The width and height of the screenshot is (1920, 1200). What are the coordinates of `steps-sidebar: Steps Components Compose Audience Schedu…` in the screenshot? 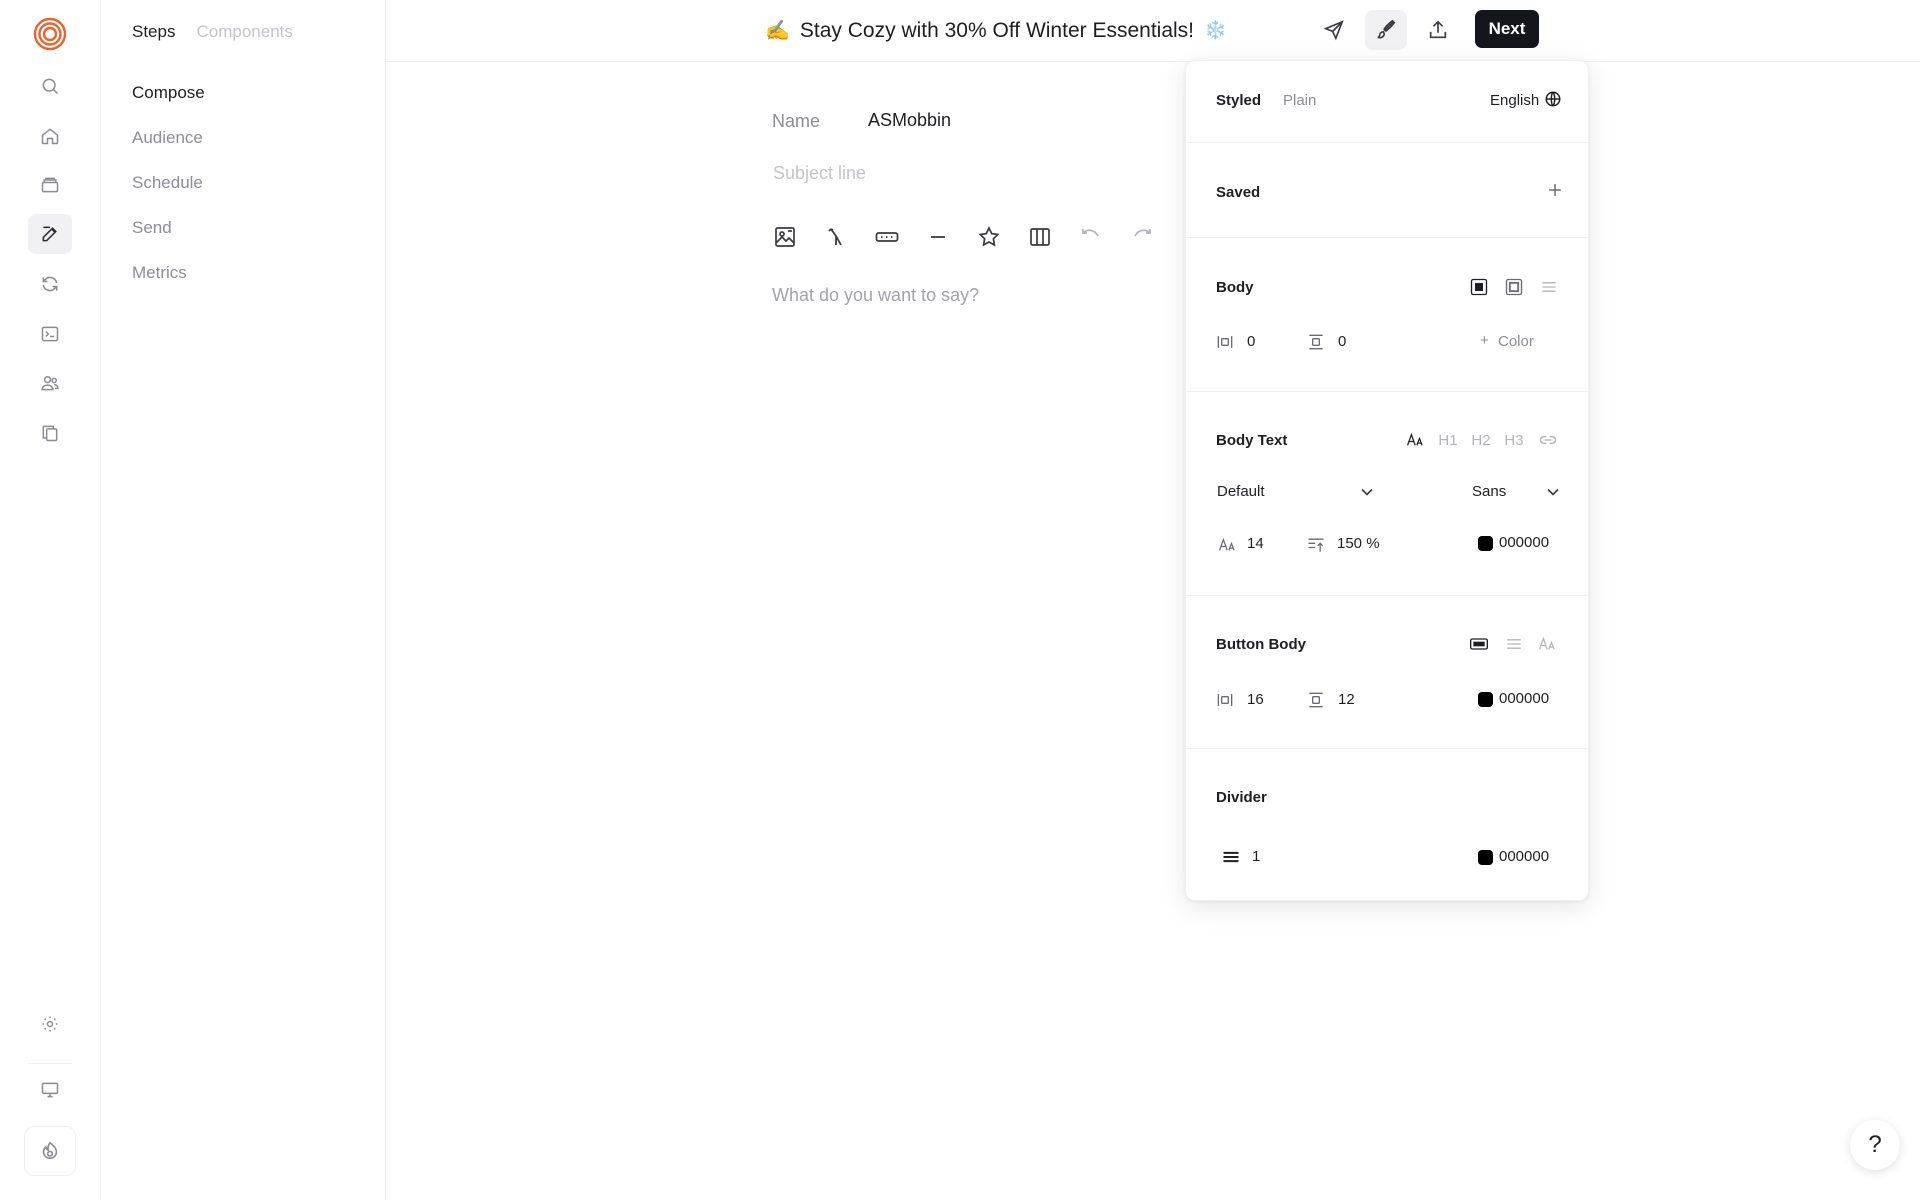 It's located at (243, 600).